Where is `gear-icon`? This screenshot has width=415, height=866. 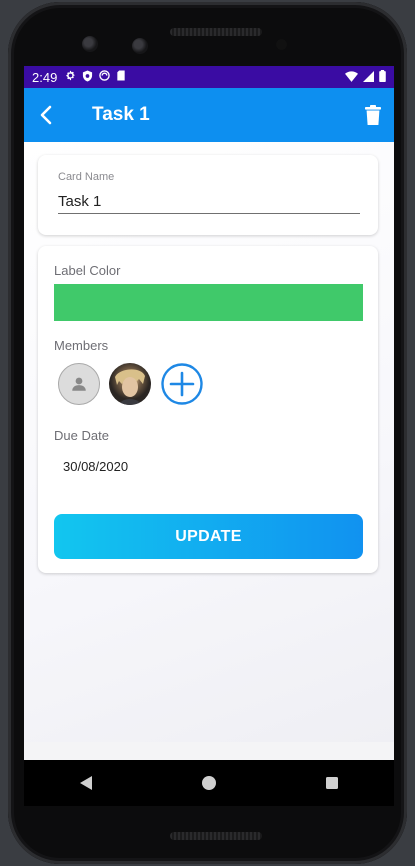 gear-icon is located at coordinates (70, 77).